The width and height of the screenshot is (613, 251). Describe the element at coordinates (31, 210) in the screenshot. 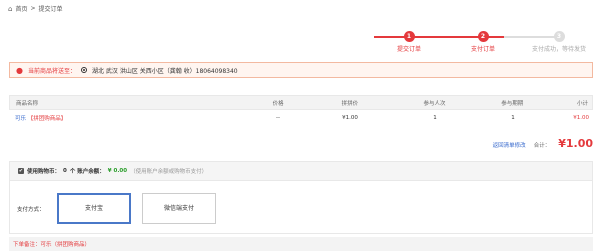

I see `payment-method-label: 支付方式：` at that location.